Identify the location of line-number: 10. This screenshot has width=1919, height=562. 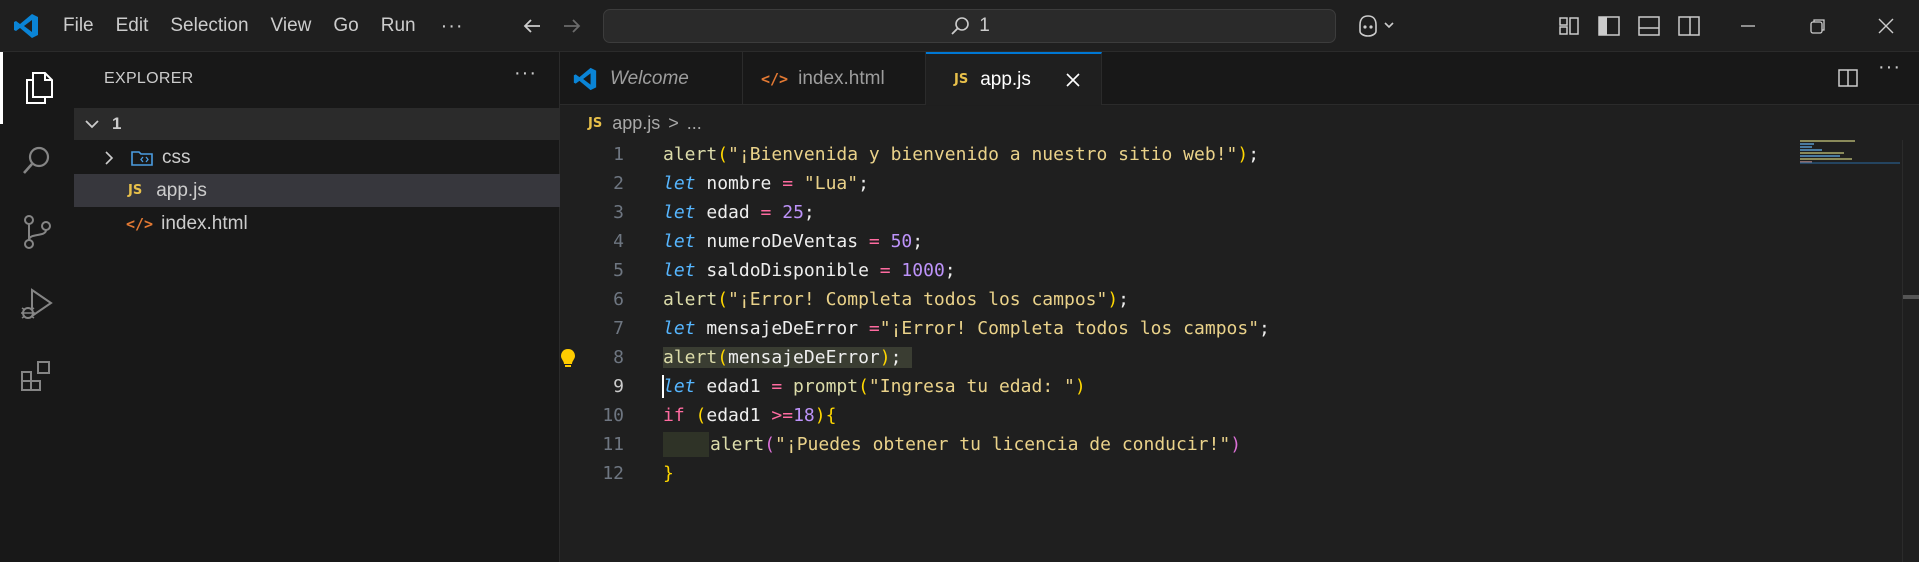
(613, 415).